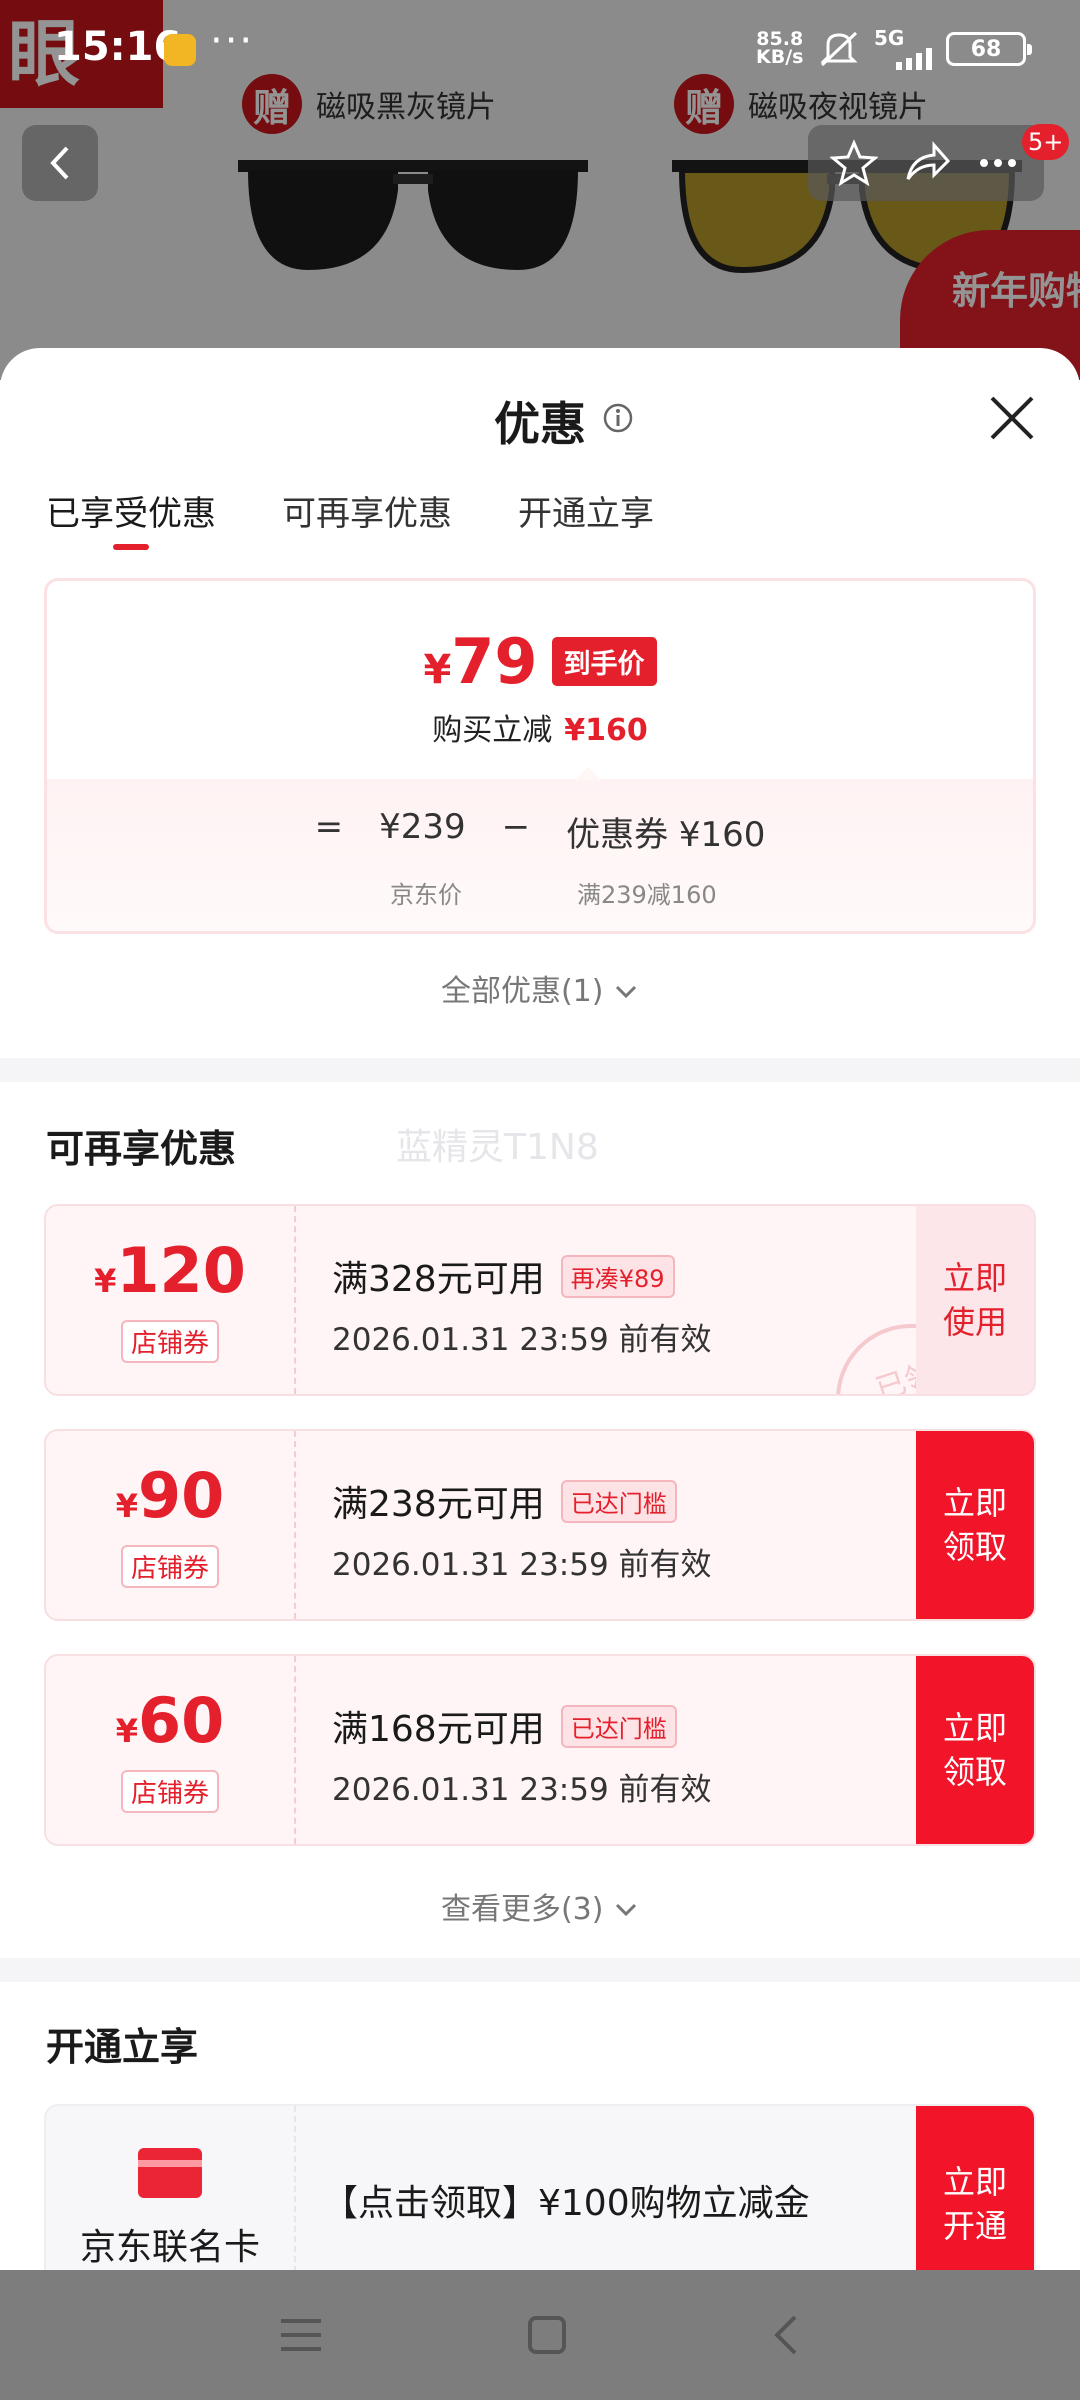  What do you see at coordinates (540, 680) in the screenshot?
I see `price-summary: ¥79 到手价 购买立减 ¥160` at bounding box center [540, 680].